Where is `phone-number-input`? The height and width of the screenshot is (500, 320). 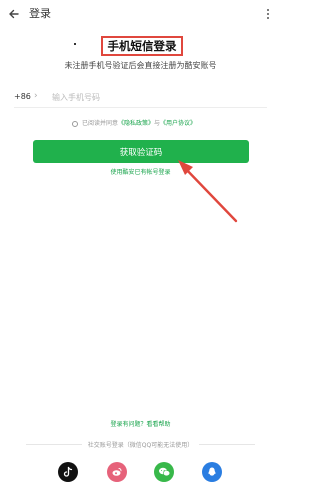 phone-number-input is located at coordinates (142, 97).